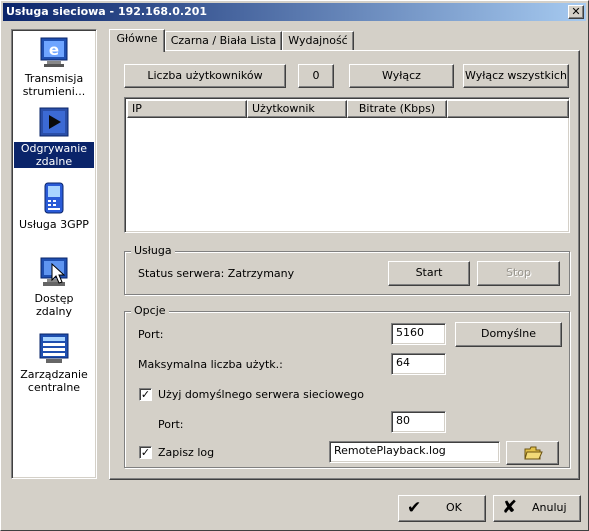 This screenshot has height=531, width=589. I want to click on disconnect-all-button: Wyłącz wszystkich, so click(516, 76).